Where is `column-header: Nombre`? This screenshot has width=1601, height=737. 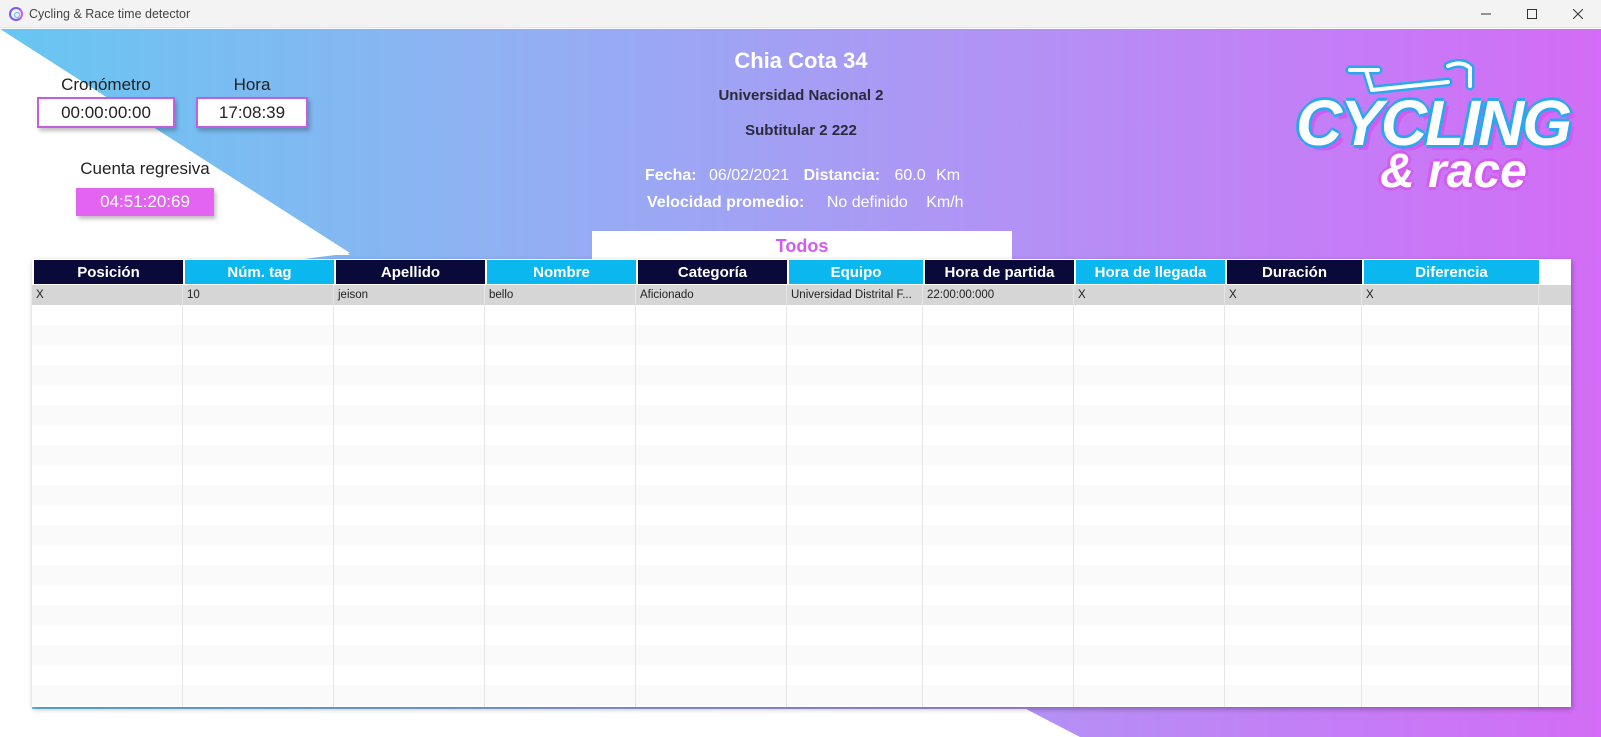 column-header: Nombre is located at coordinates (561, 272).